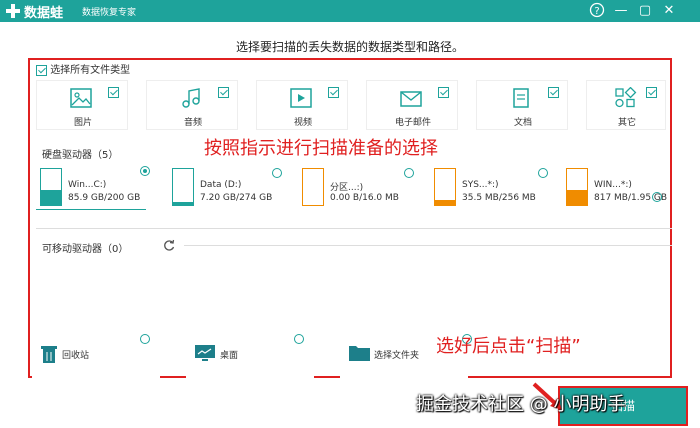  What do you see at coordinates (522, 123) in the screenshot?
I see `file-type-label: 文档` at bounding box center [522, 123].